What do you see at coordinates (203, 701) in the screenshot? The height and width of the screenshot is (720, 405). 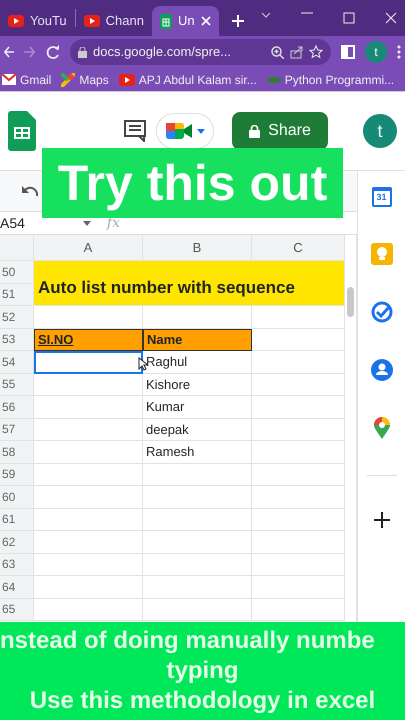 I see `caption-text: Use this methodology in excel` at bounding box center [203, 701].